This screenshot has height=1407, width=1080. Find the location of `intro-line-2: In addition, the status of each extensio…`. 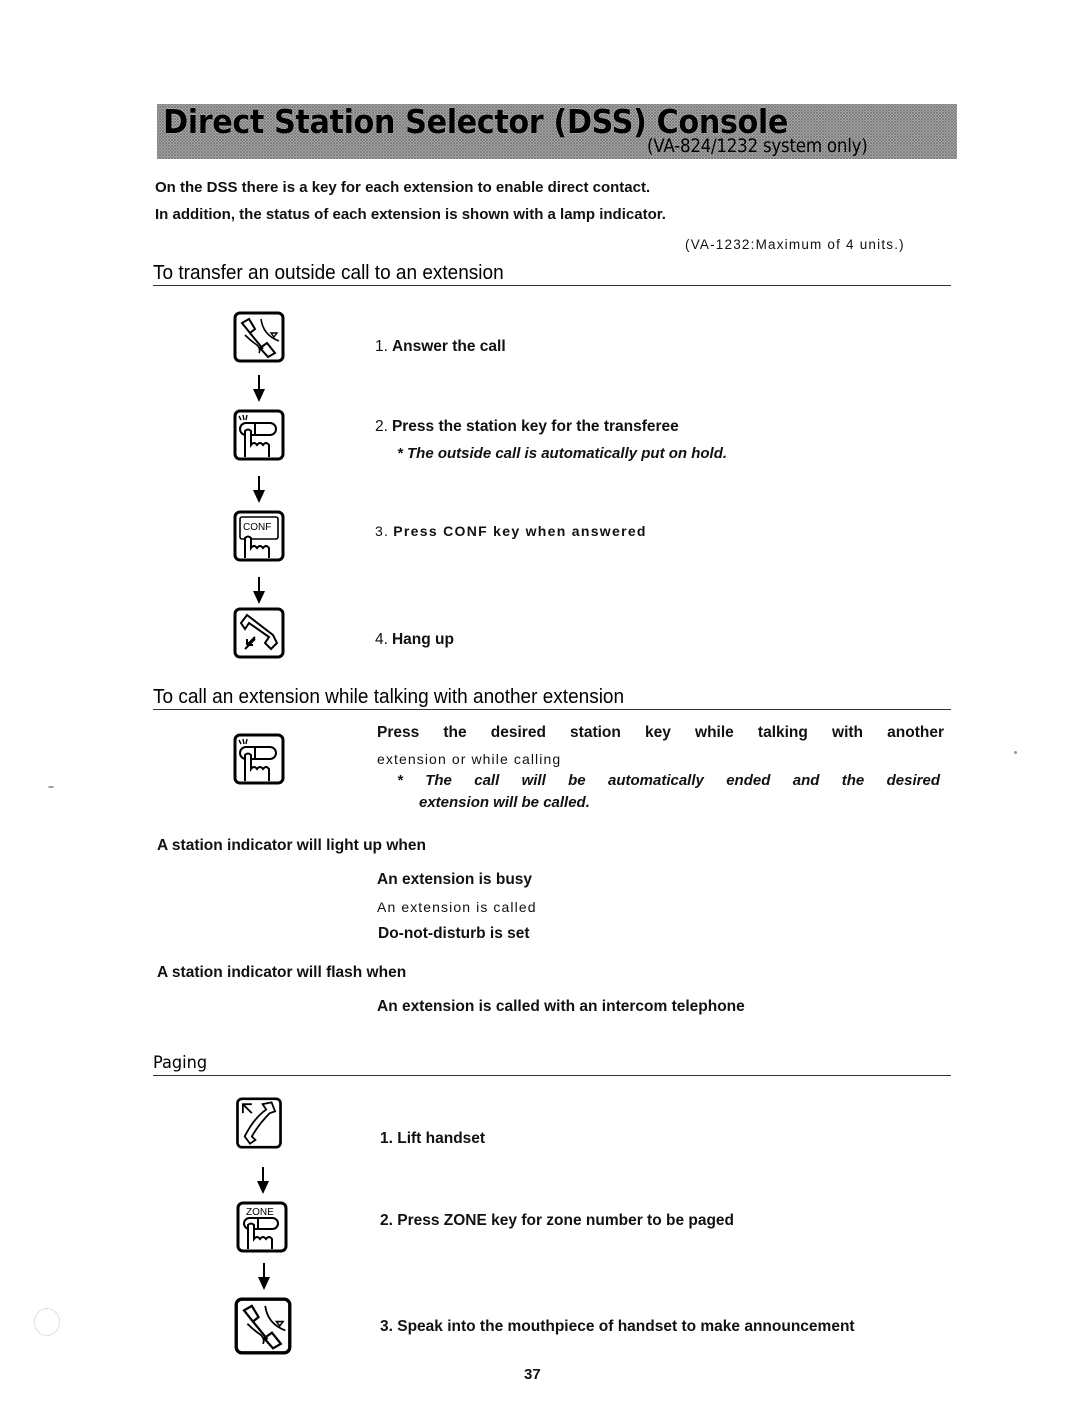

intro-line-2: In addition, the status of each extensio… is located at coordinates (410, 214).